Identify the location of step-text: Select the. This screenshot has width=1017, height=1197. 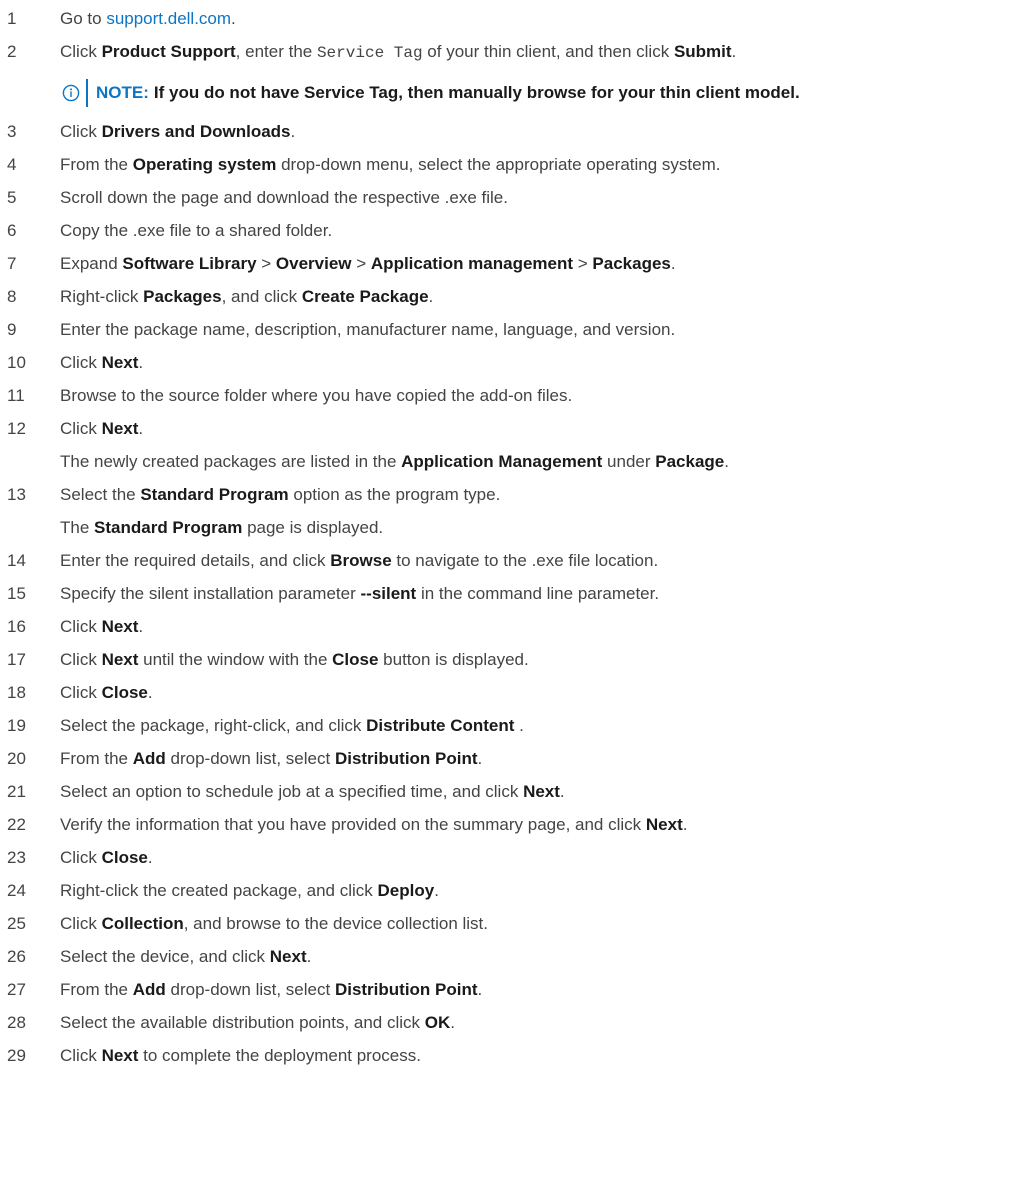
(100, 494).